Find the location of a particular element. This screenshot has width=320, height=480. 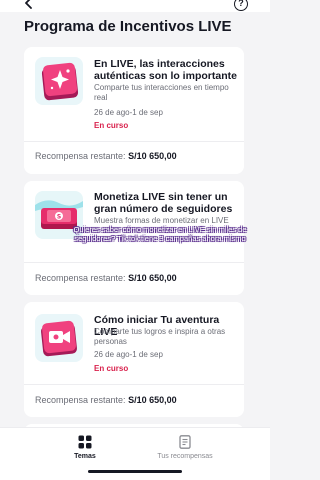

home-indicator is located at coordinates (135, 471).